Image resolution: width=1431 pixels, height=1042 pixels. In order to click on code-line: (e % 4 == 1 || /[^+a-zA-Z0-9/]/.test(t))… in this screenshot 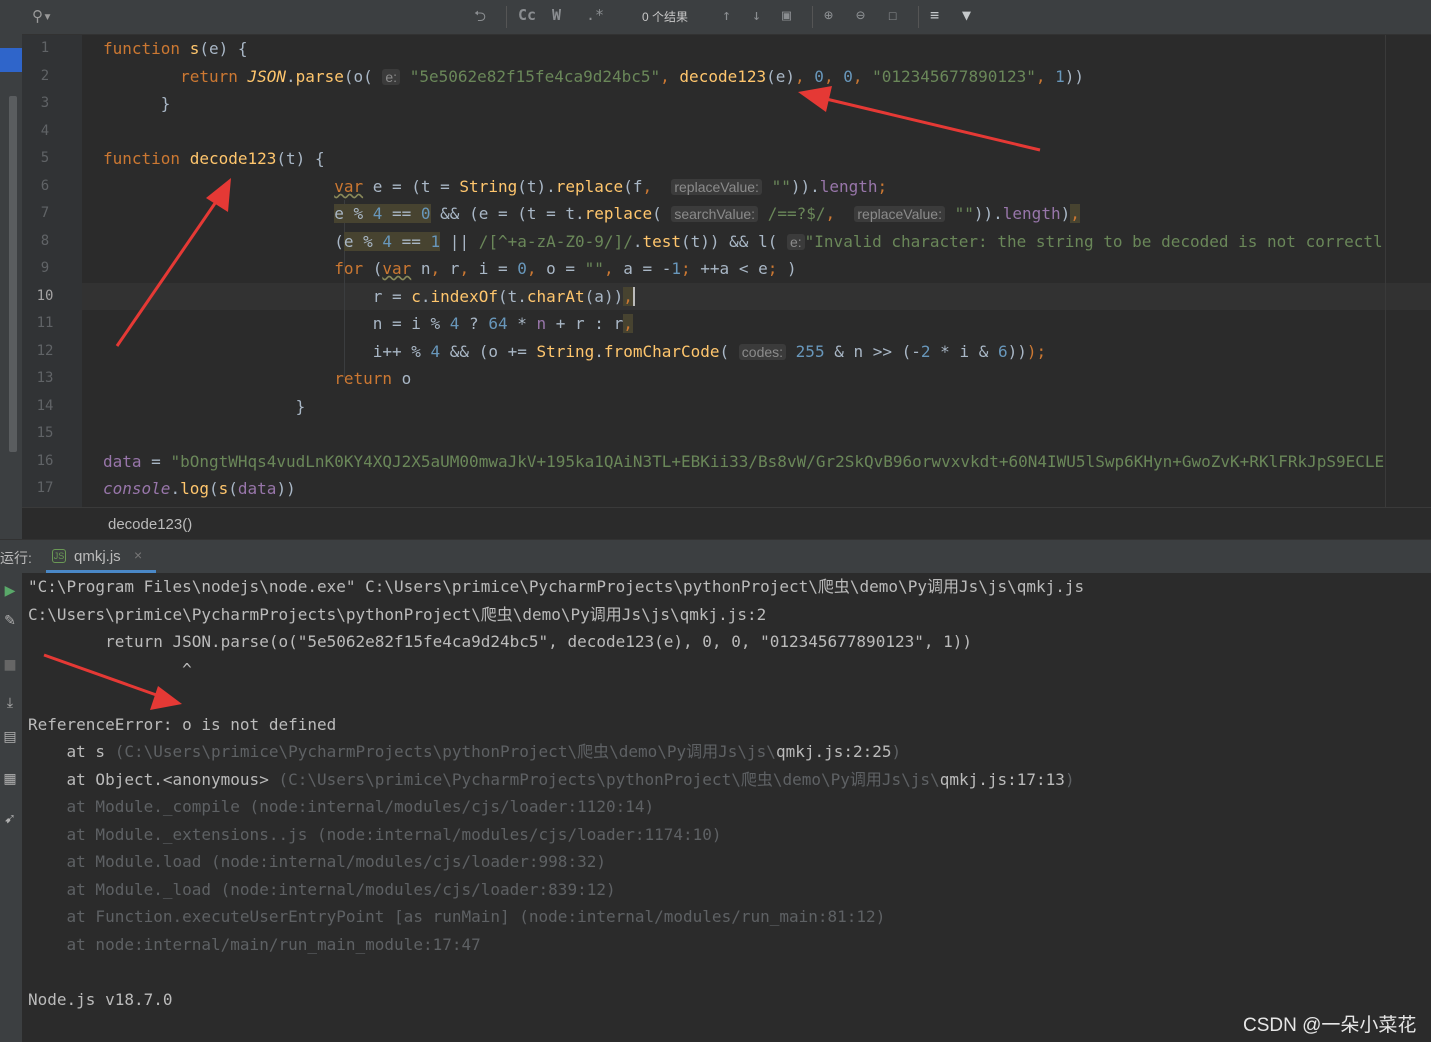, I will do `click(743, 241)`.